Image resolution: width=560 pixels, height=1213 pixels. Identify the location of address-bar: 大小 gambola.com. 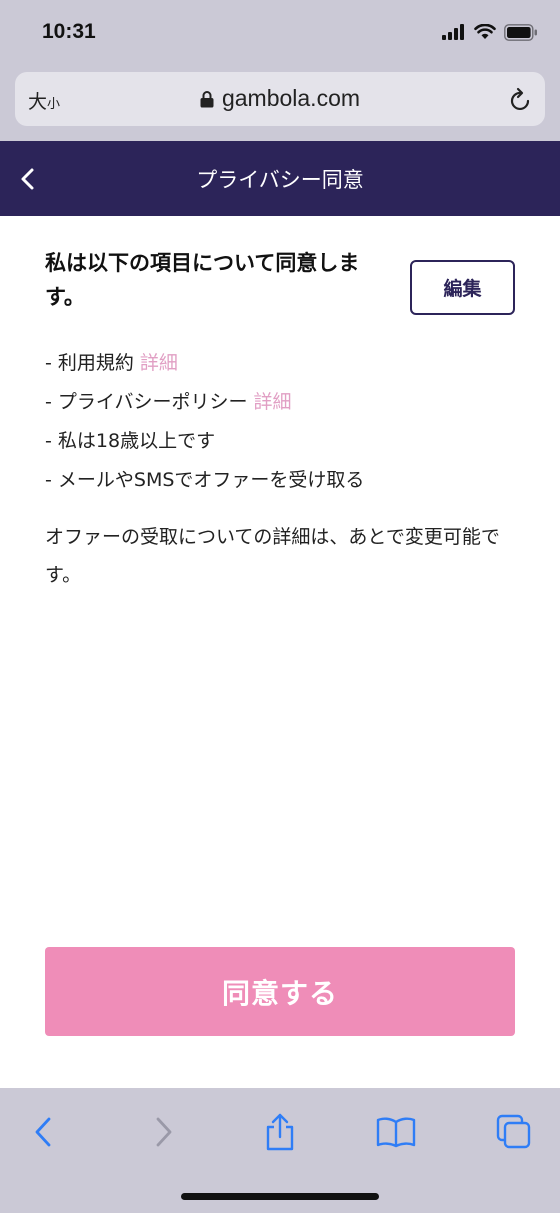
(280, 99).